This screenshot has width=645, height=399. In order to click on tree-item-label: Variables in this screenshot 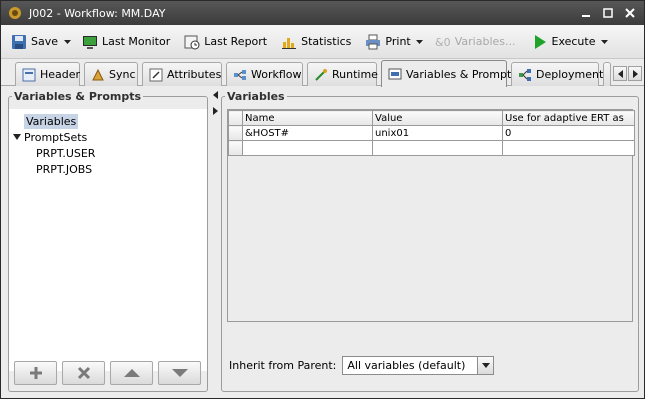, I will do `click(51, 121)`.